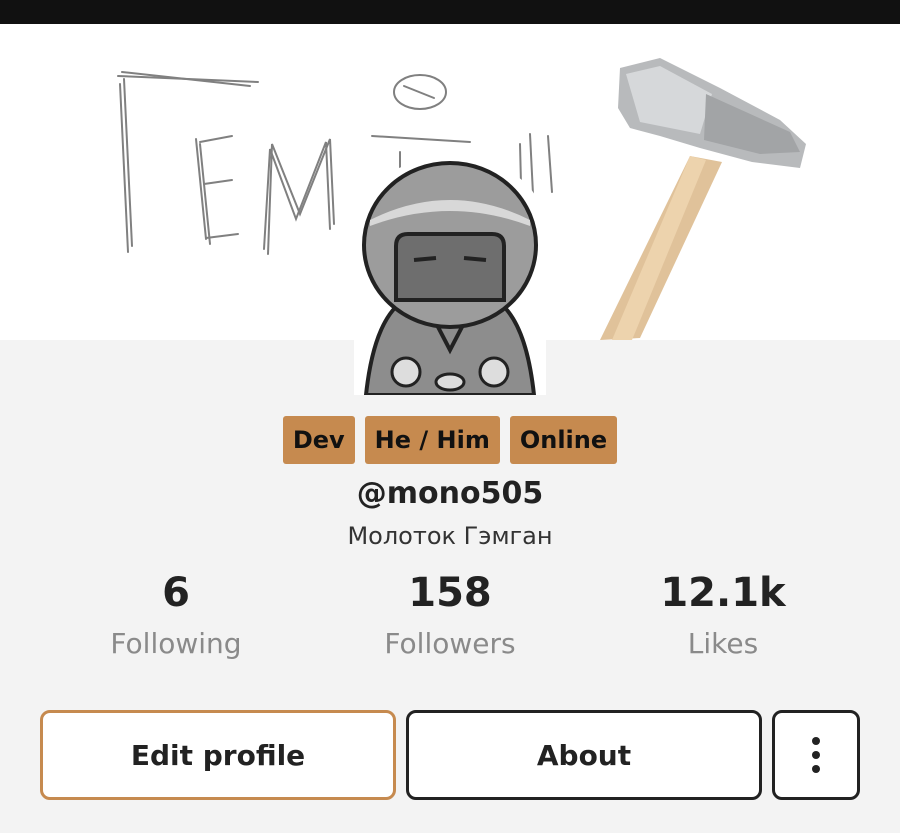  What do you see at coordinates (318, 440) in the screenshot?
I see `tag-role: Dev` at bounding box center [318, 440].